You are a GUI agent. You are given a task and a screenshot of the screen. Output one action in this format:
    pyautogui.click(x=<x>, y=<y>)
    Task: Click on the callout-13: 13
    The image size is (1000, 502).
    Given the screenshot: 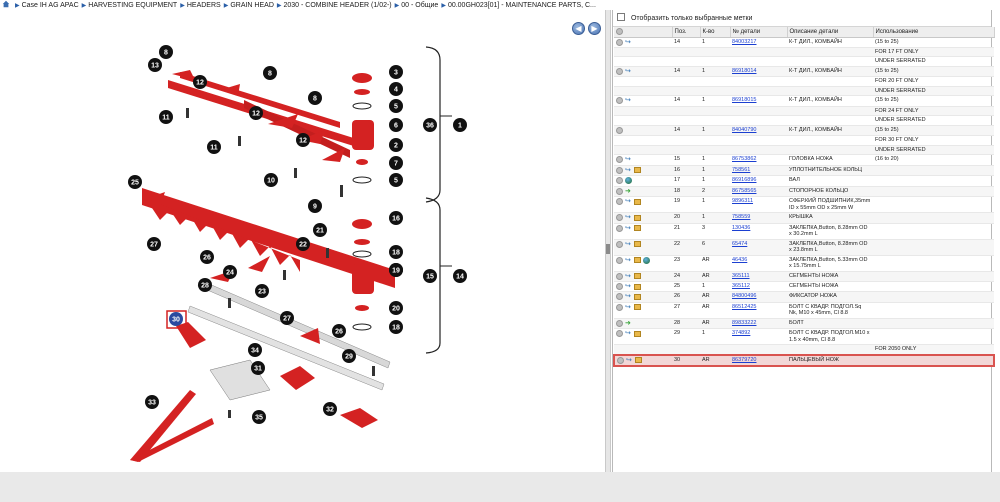 What is the action you would take?
    pyautogui.click(x=155, y=65)
    